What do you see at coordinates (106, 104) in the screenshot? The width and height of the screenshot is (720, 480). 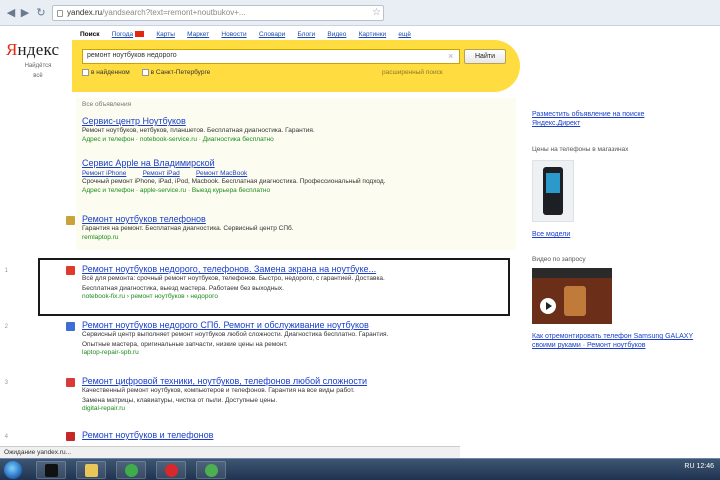 I see `ads-header: Все объявления` at bounding box center [106, 104].